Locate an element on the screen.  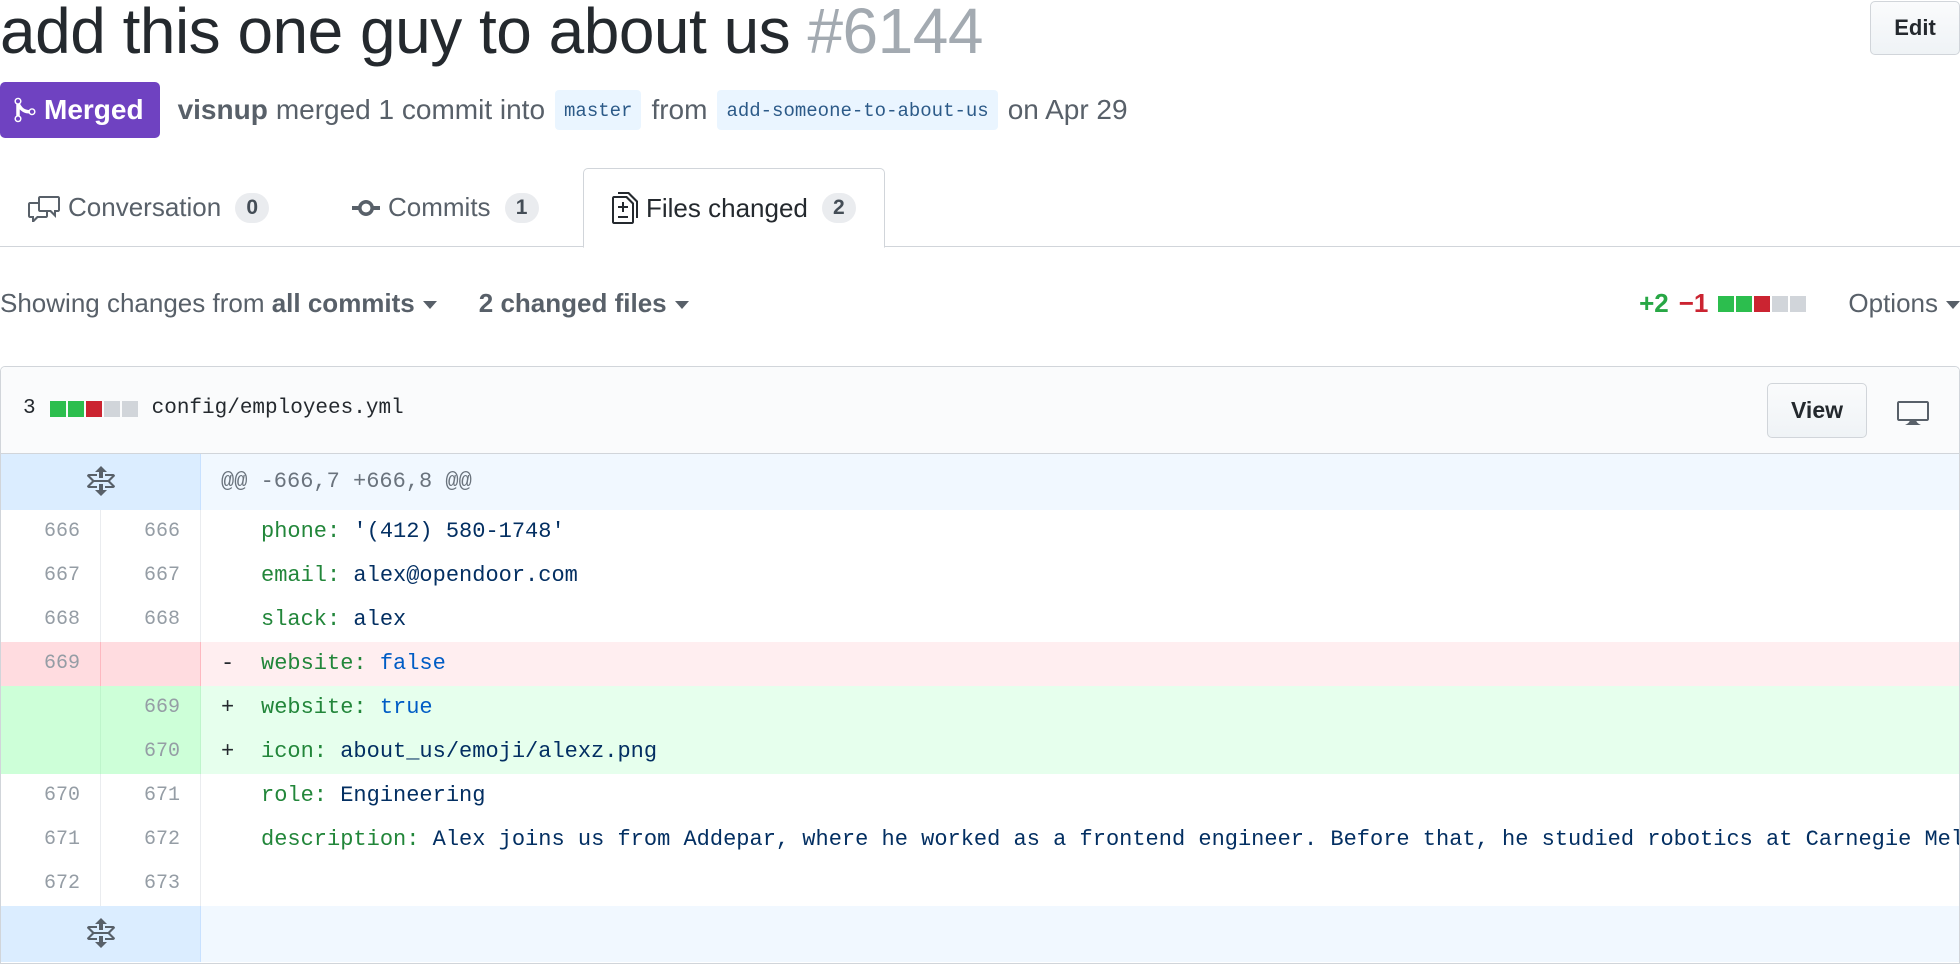
yaml-value: alex@opendoor.com is located at coordinates (465, 575).